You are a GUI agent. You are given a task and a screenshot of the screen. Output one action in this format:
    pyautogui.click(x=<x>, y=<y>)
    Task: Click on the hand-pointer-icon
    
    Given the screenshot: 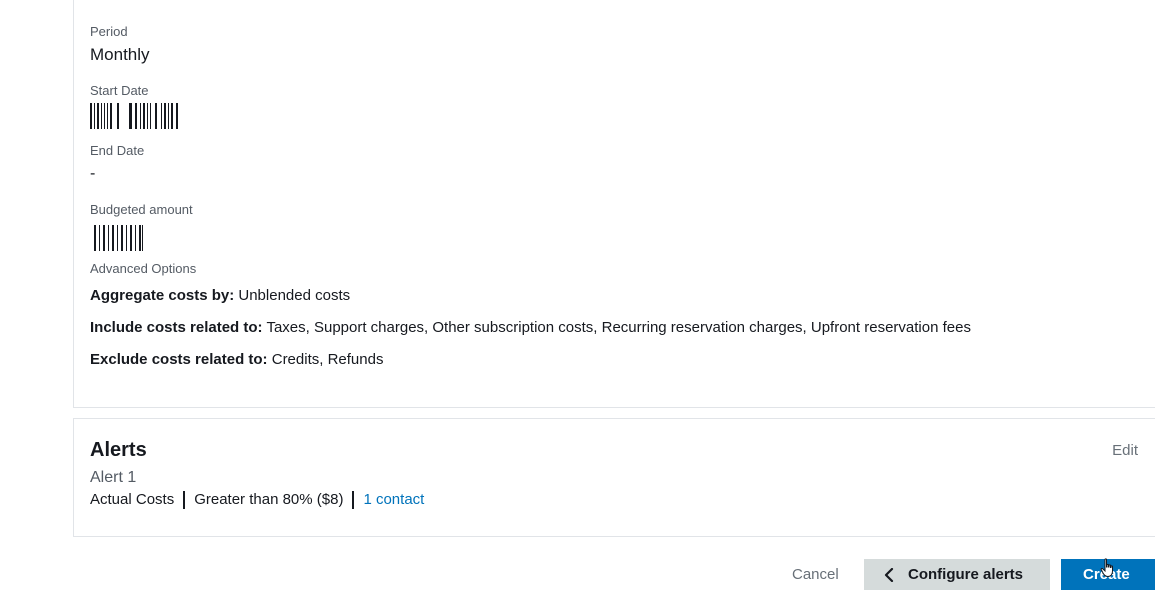 What is the action you would take?
    pyautogui.click(x=1106, y=568)
    